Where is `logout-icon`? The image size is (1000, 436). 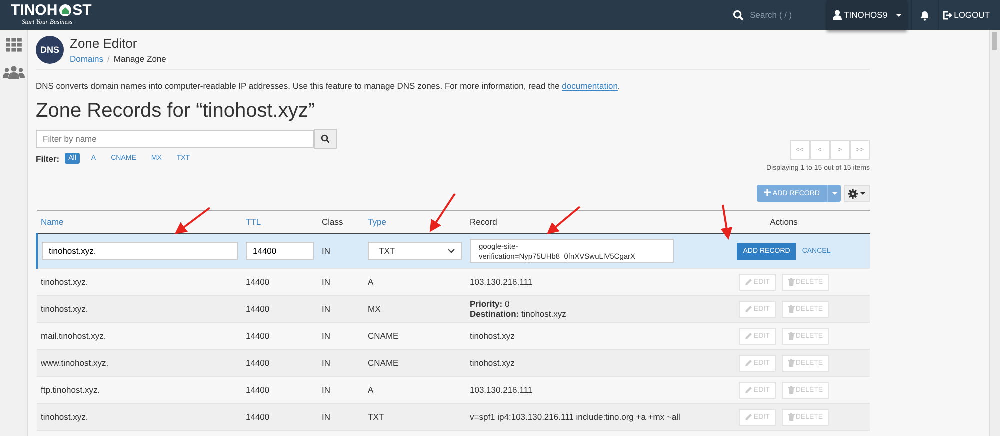 logout-icon is located at coordinates (947, 15).